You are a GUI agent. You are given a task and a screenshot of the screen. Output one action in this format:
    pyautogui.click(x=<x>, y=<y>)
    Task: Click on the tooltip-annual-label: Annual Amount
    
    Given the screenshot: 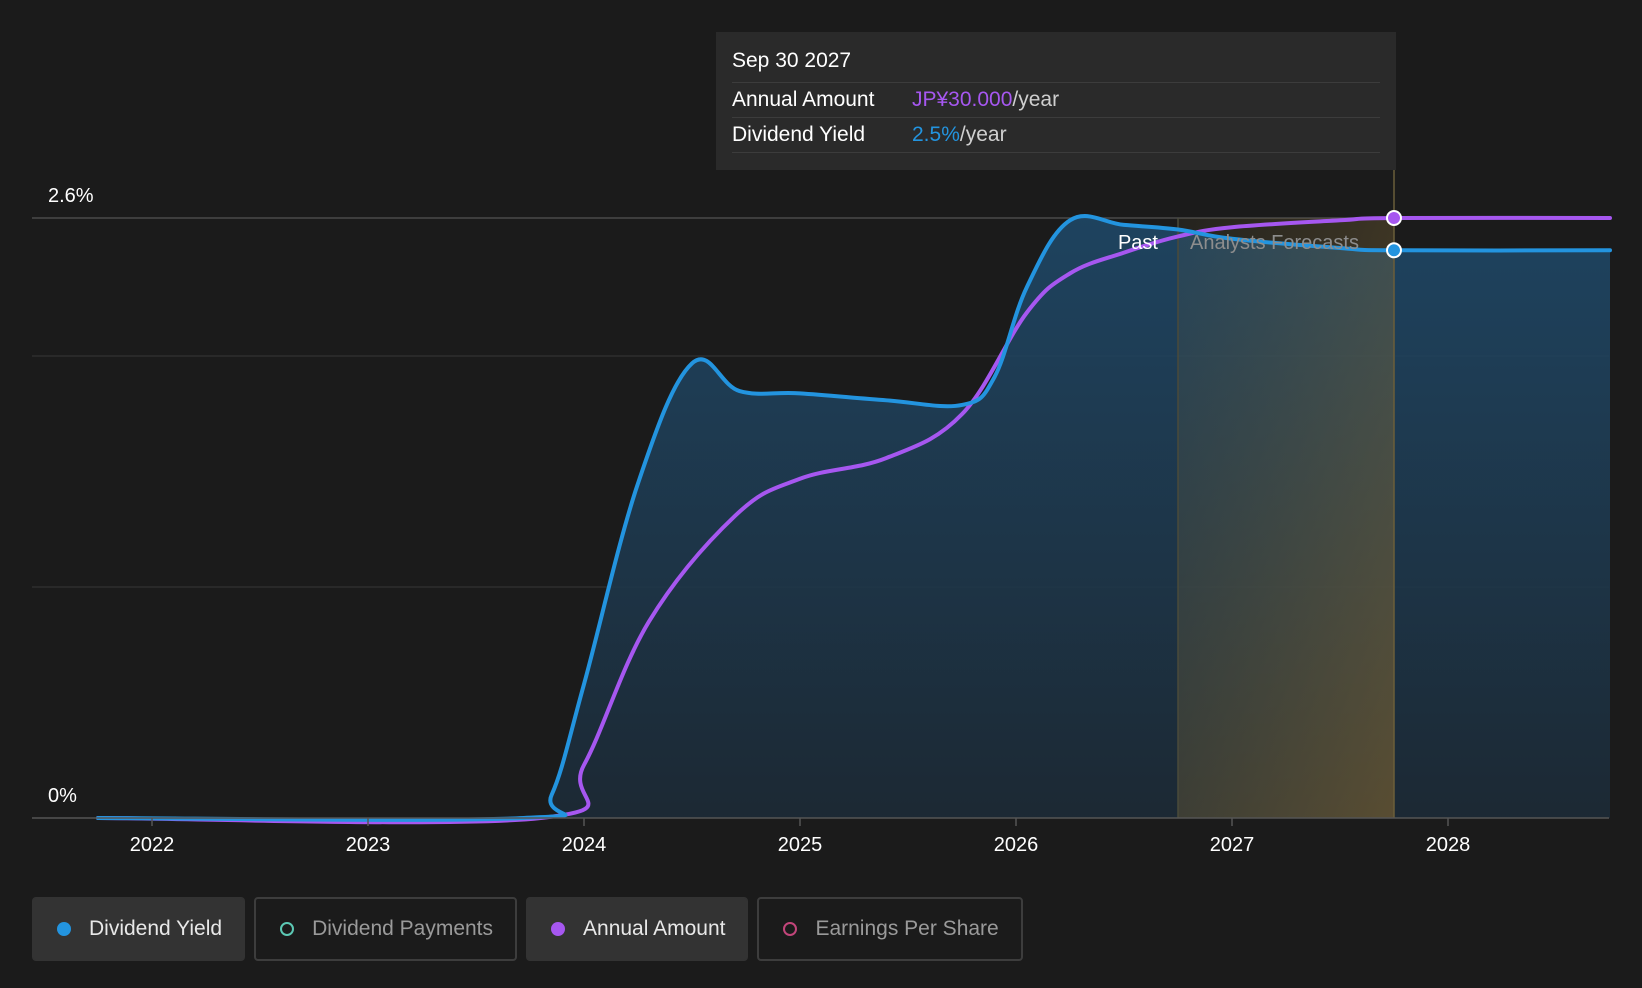 What is the action you would take?
    pyautogui.click(x=803, y=99)
    